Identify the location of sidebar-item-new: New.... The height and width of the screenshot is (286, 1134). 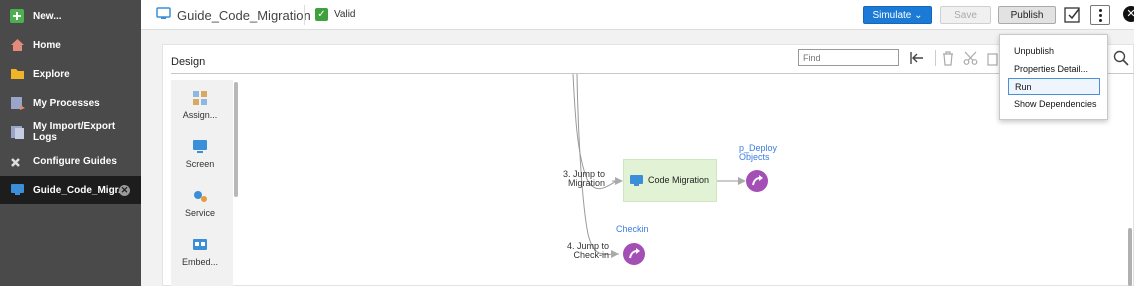
(70, 16).